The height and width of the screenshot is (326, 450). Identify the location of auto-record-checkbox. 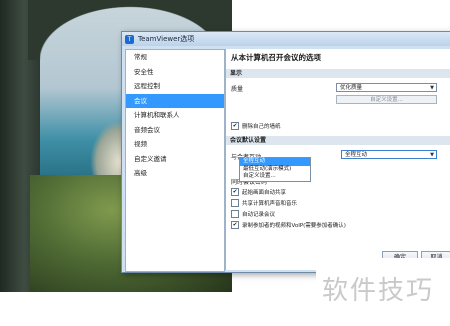
(235, 214).